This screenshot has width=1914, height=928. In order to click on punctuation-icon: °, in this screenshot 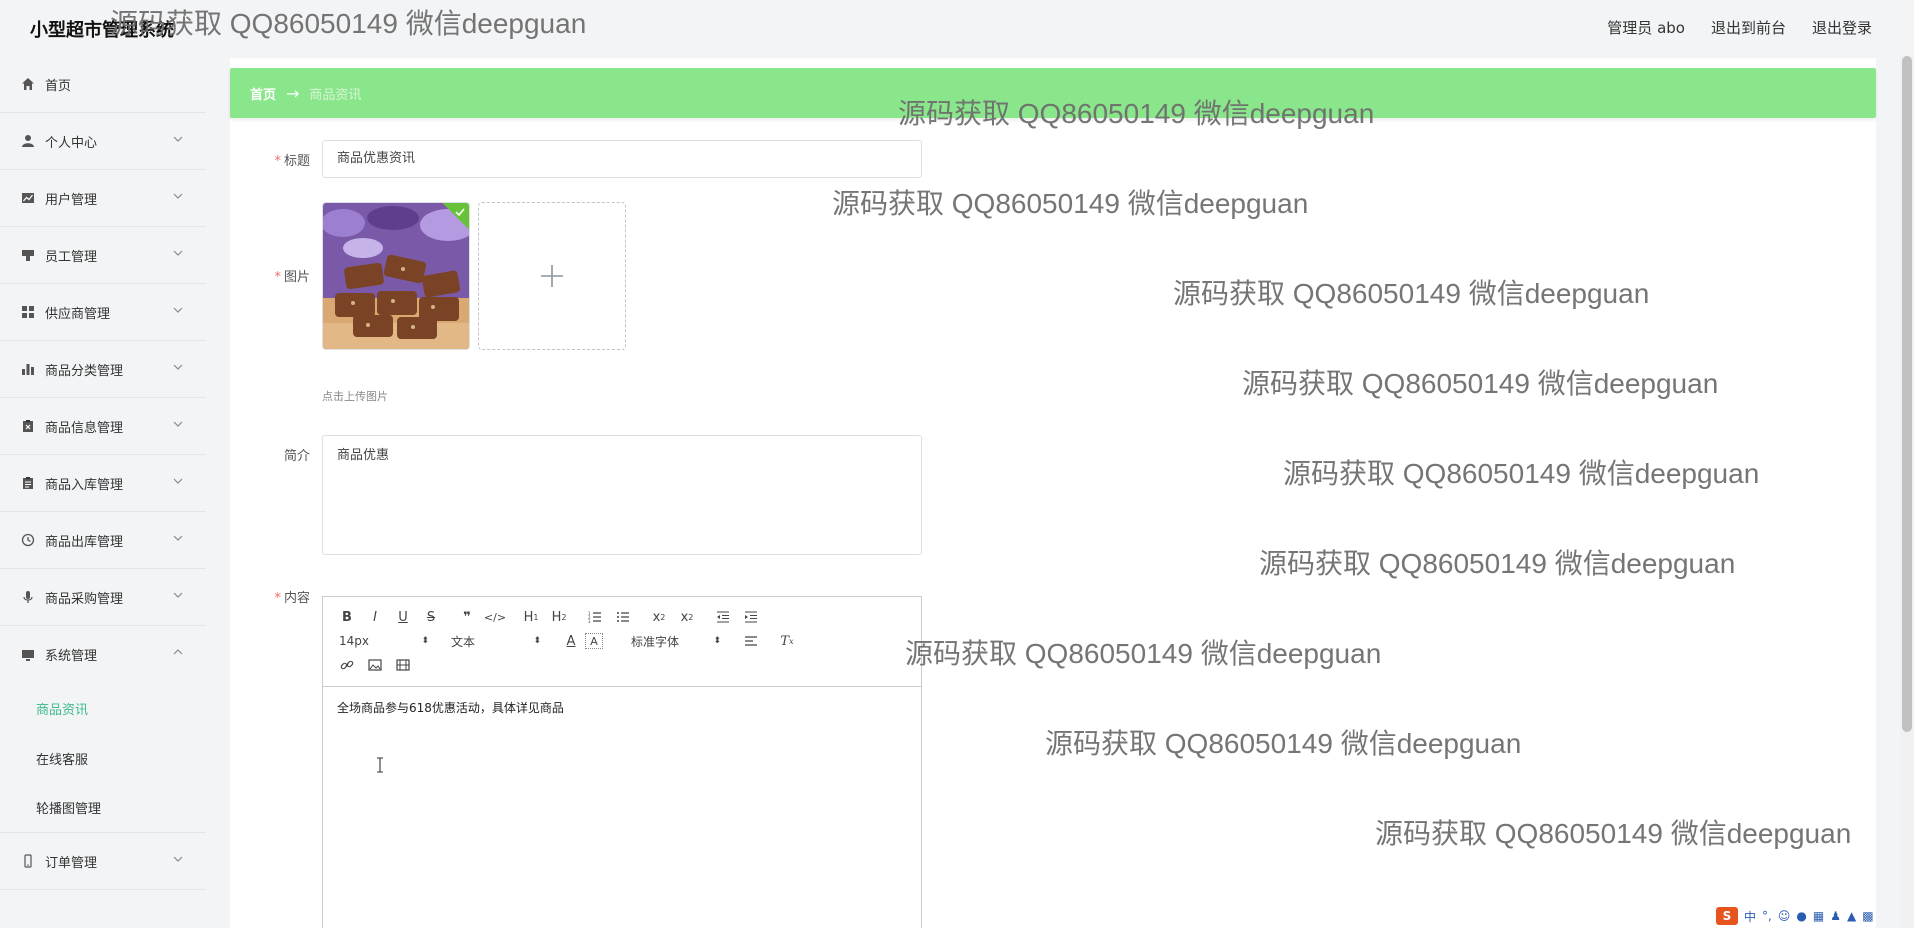, I will do `click(1767, 916)`.